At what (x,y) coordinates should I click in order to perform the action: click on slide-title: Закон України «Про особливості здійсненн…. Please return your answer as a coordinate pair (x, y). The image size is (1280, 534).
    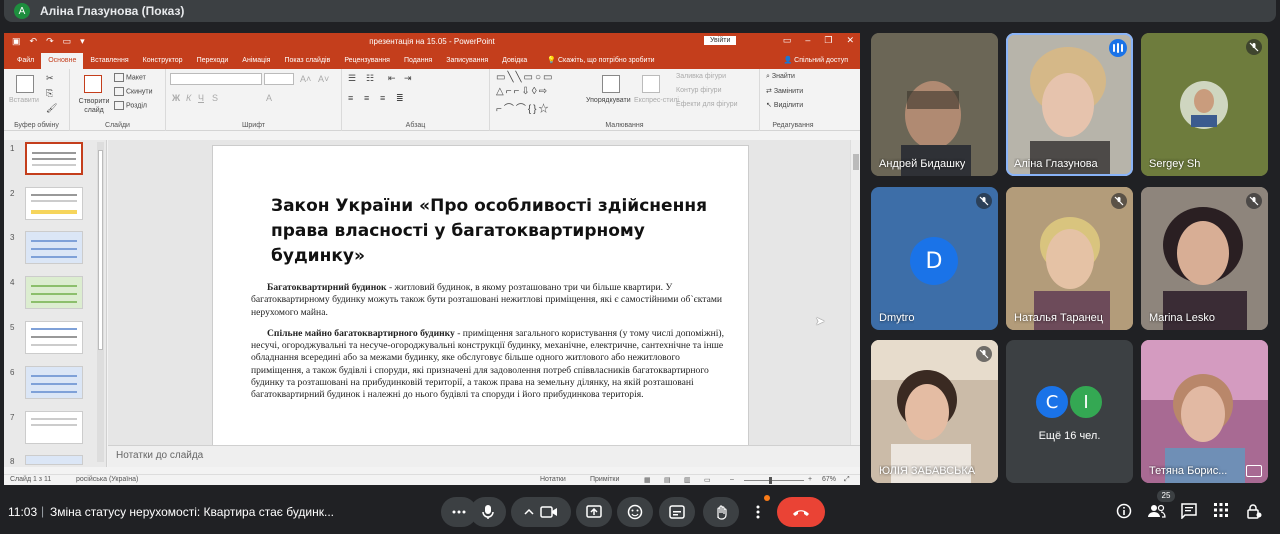
    Looking at the image, I should click on (501, 231).